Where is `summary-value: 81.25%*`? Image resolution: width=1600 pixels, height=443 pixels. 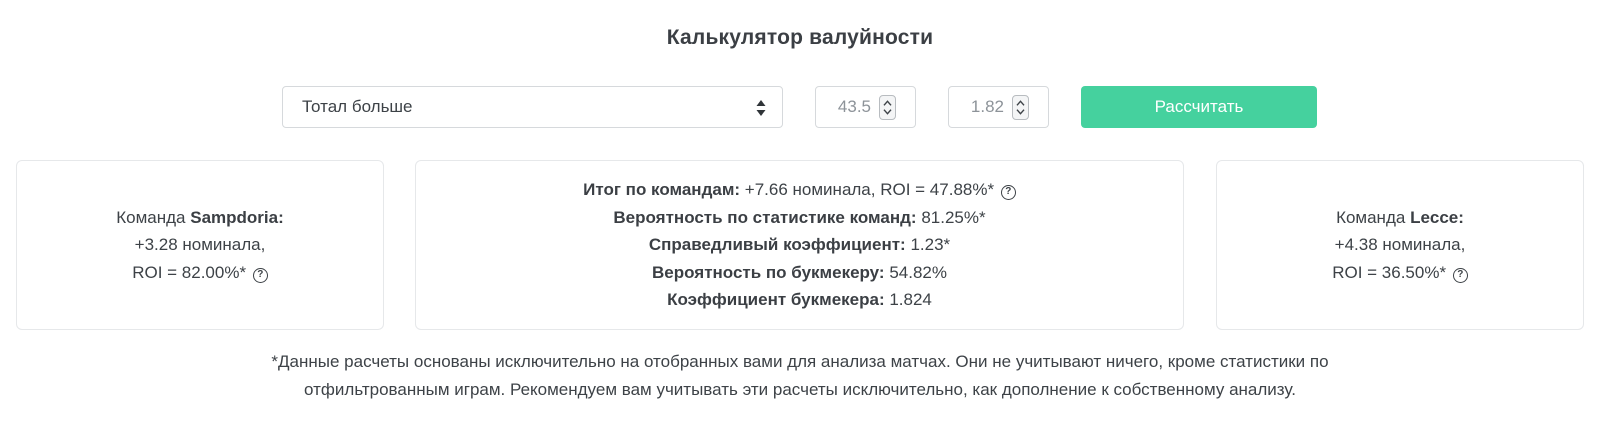 summary-value: 81.25%* is located at coordinates (951, 217).